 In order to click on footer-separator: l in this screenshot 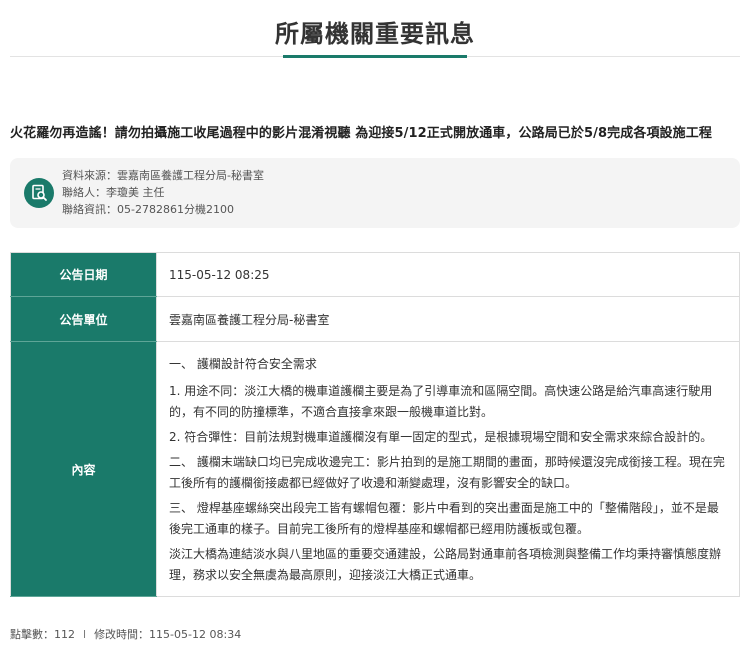, I will do `click(85, 634)`.